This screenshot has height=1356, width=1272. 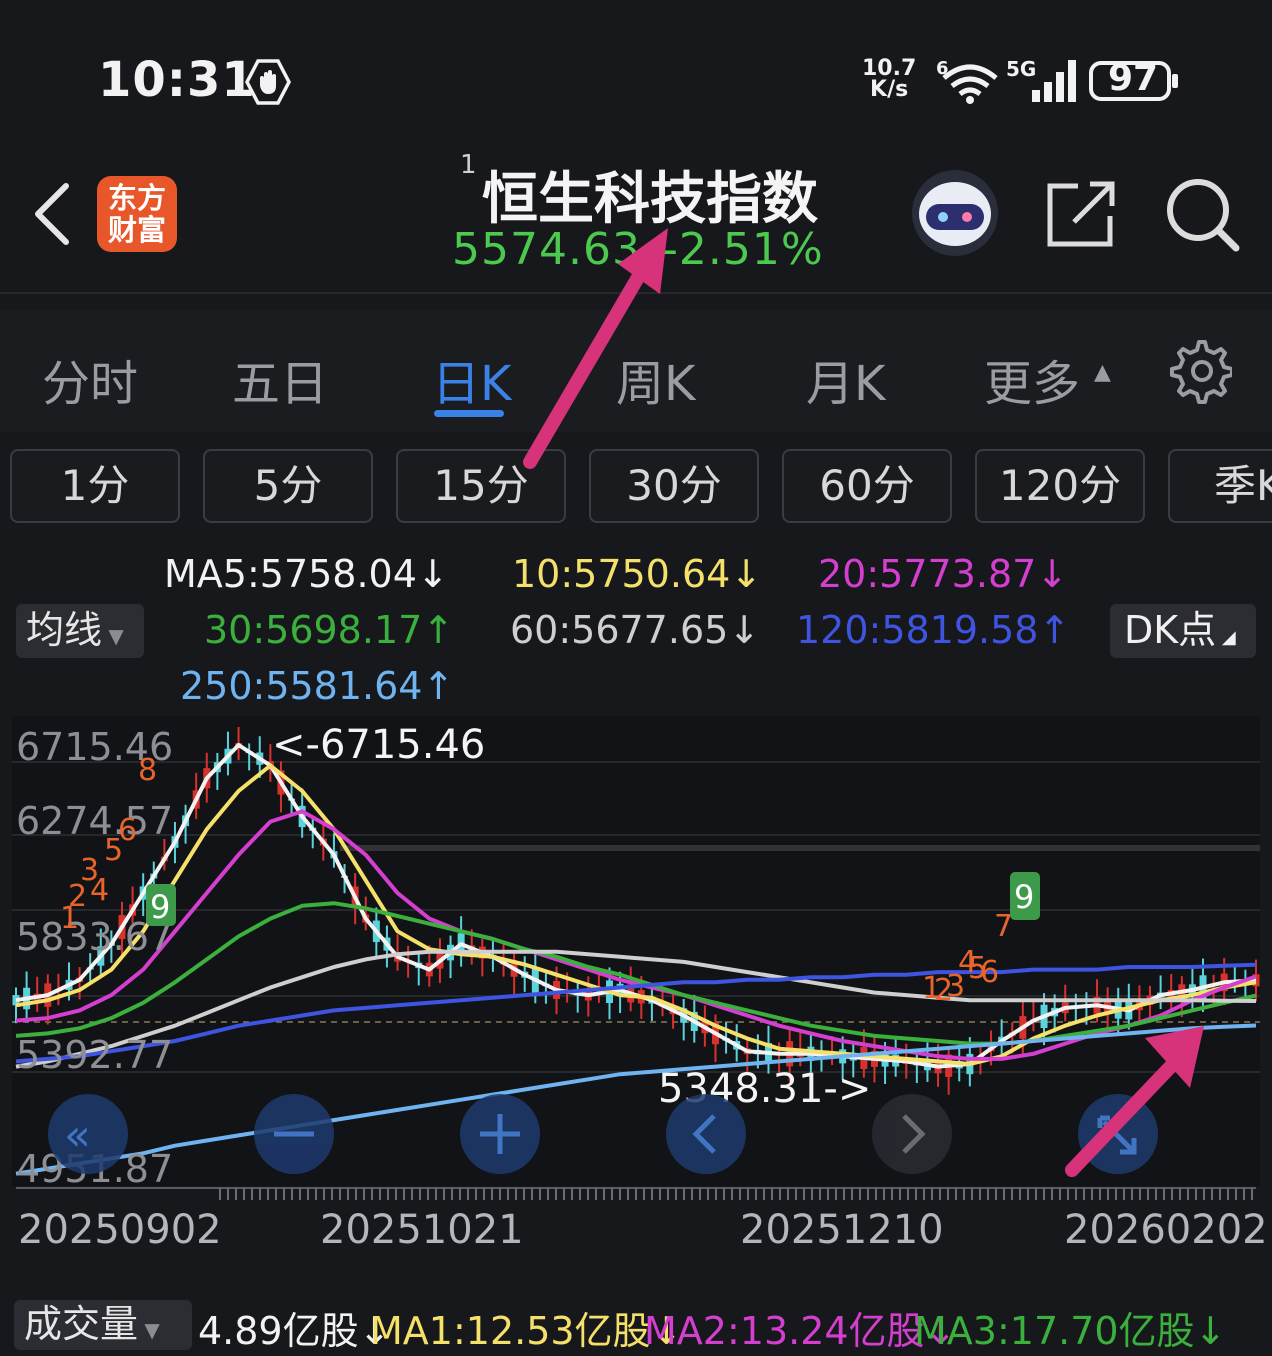 I want to click on x-tick-label: 20260202, so click(x=1166, y=1230).